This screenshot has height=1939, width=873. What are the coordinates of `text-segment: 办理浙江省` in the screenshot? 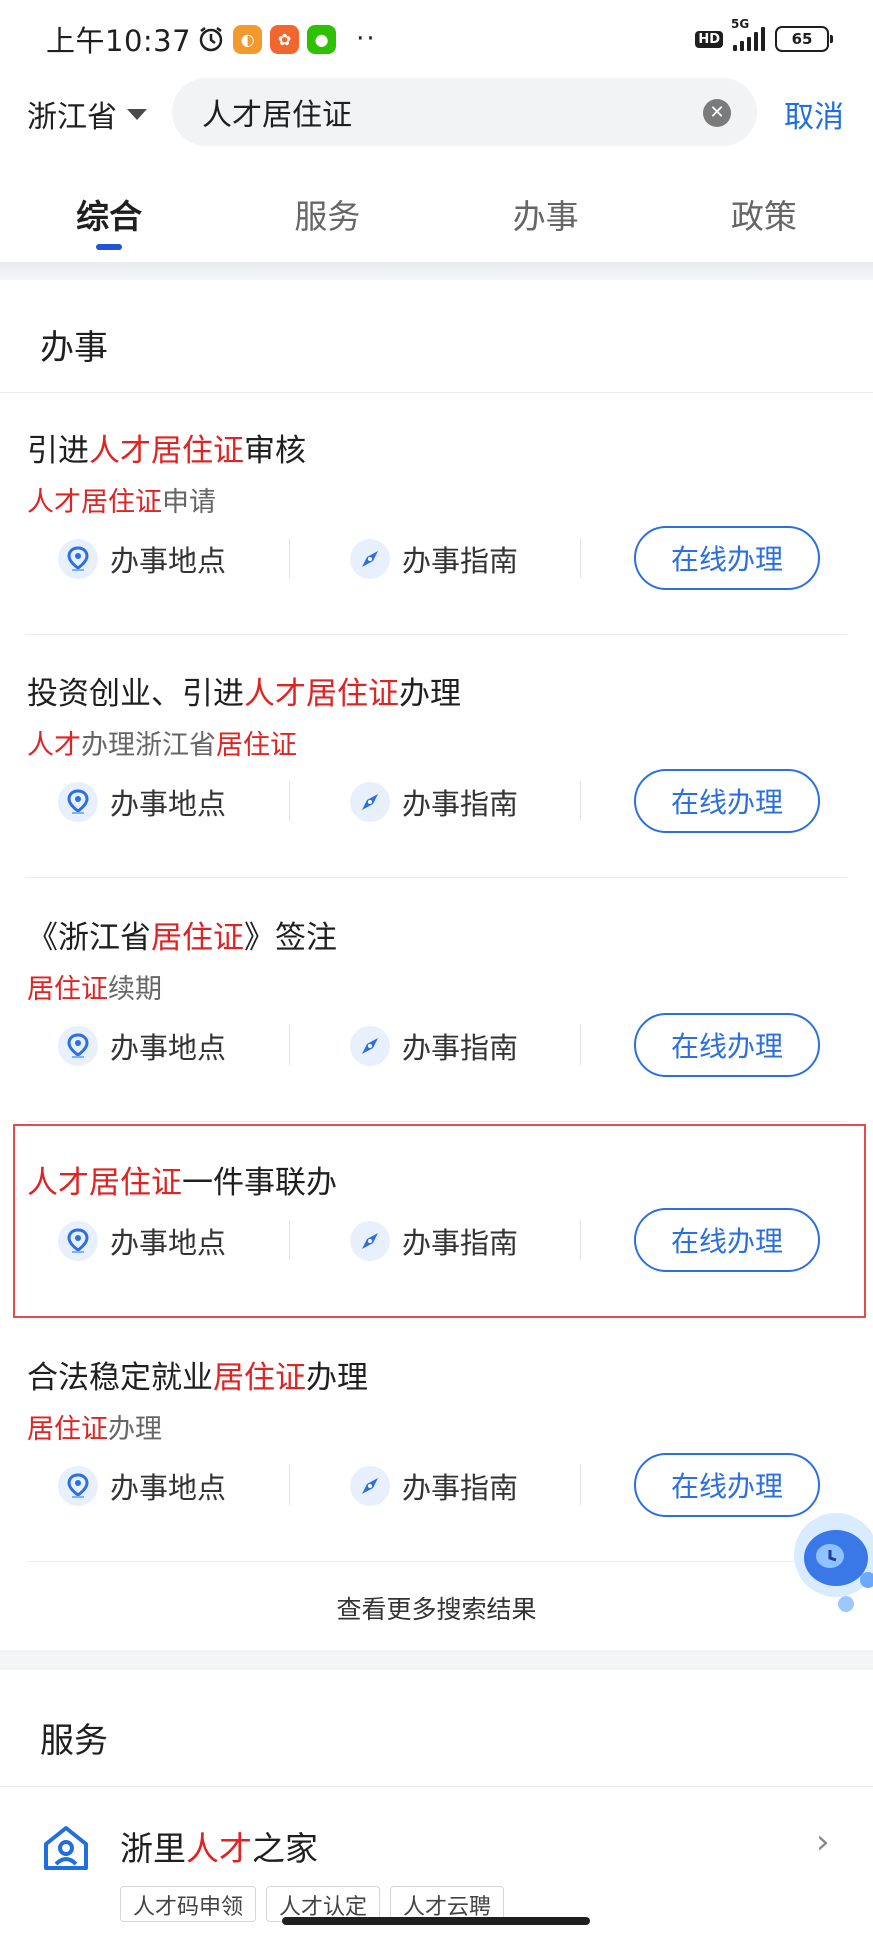 It's located at (148, 745).